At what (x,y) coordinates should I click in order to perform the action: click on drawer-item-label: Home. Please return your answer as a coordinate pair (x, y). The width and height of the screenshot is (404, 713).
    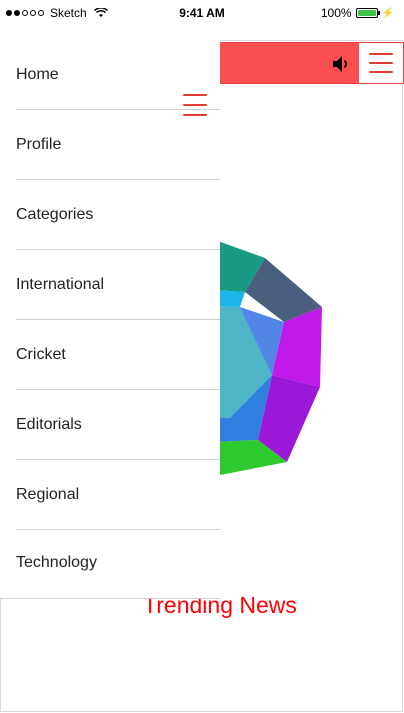
    Looking at the image, I should click on (37, 74).